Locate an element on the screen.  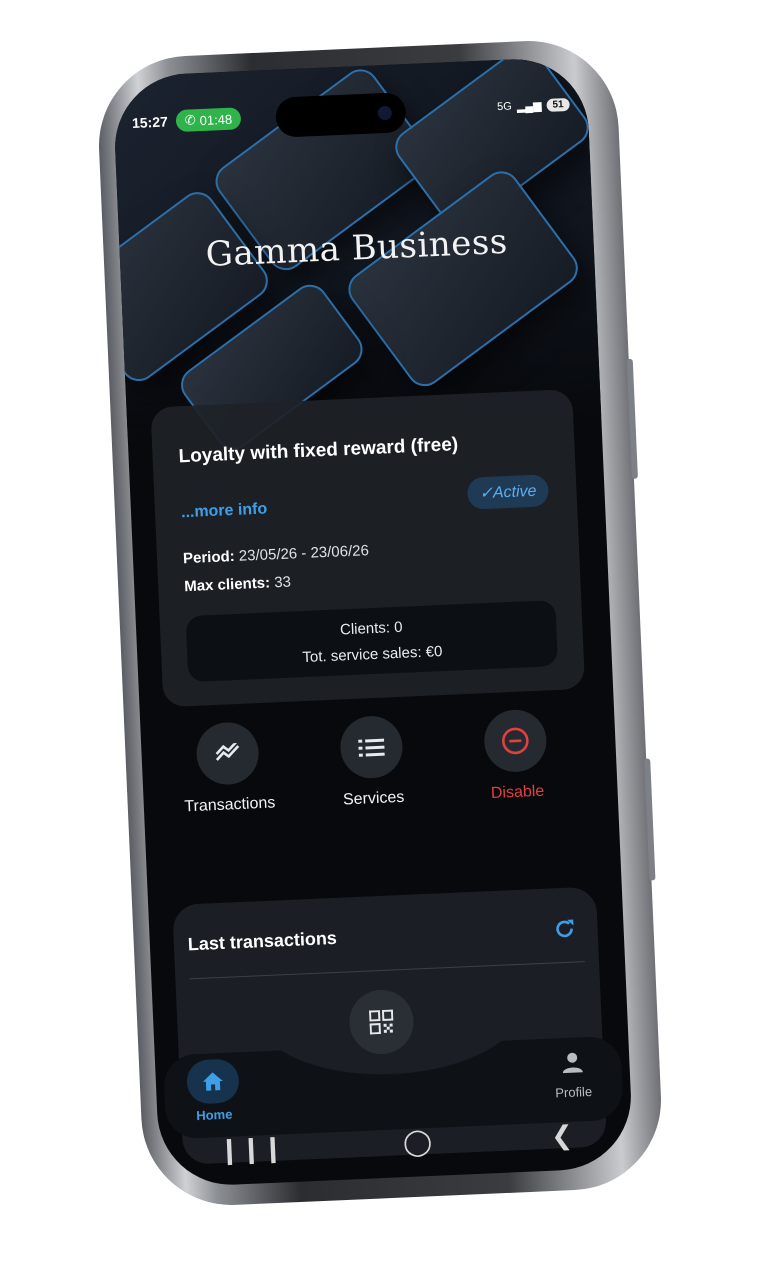
chart-trend-icon is located at coordinates (227, 753).